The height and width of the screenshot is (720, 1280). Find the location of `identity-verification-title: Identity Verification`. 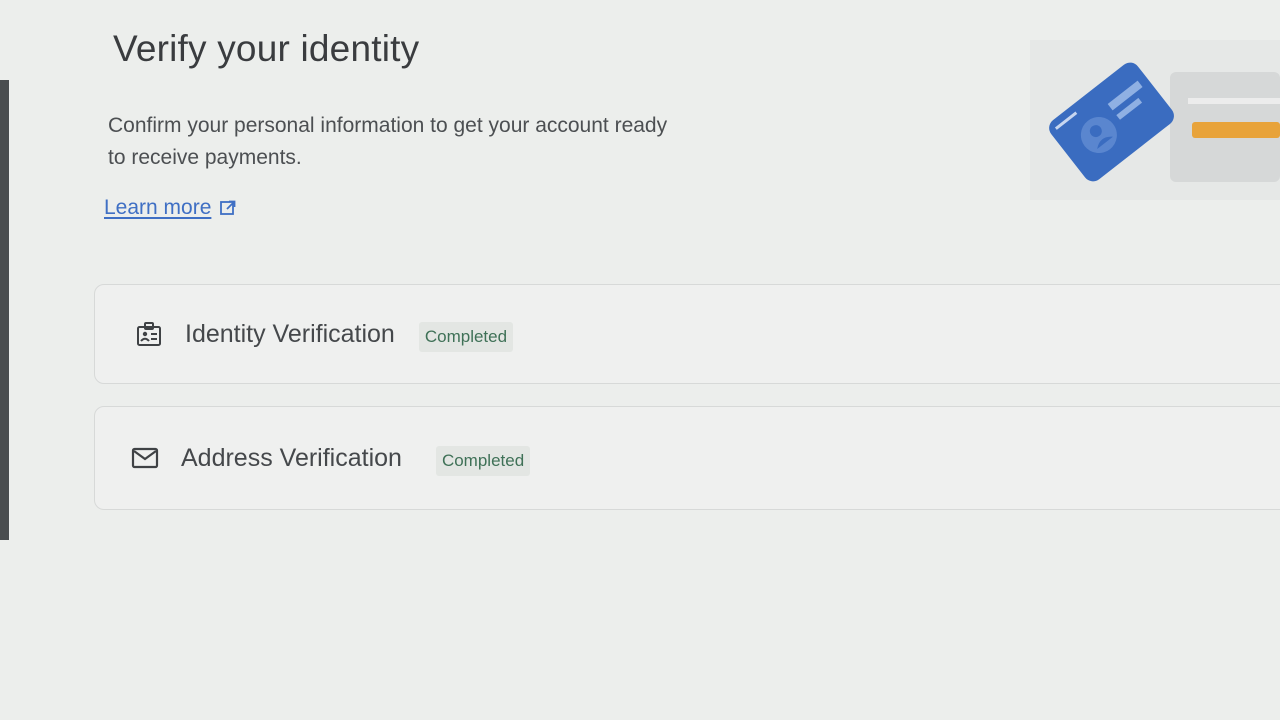

identity-verification-title: Identity Verification is located at coordinates (290, 333).